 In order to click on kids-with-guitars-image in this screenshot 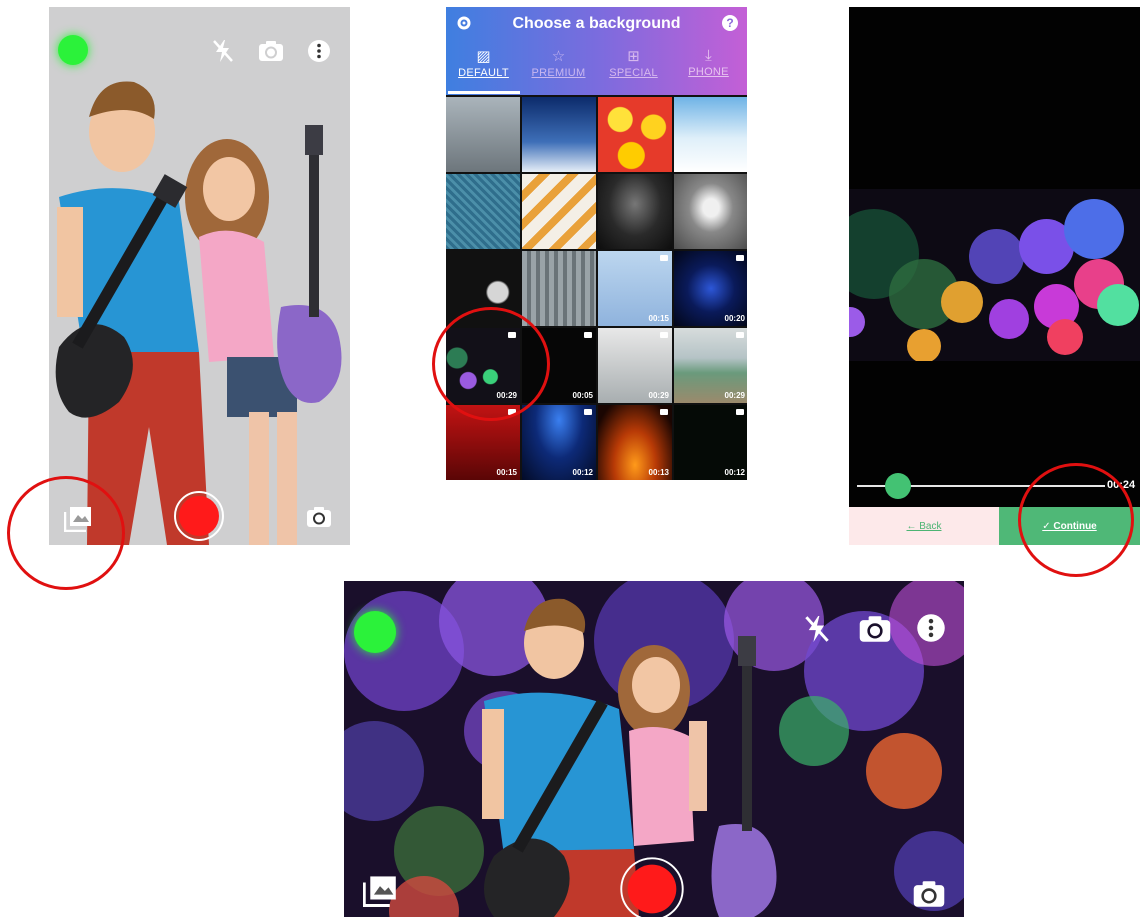, I will do `click(198, 313)`.